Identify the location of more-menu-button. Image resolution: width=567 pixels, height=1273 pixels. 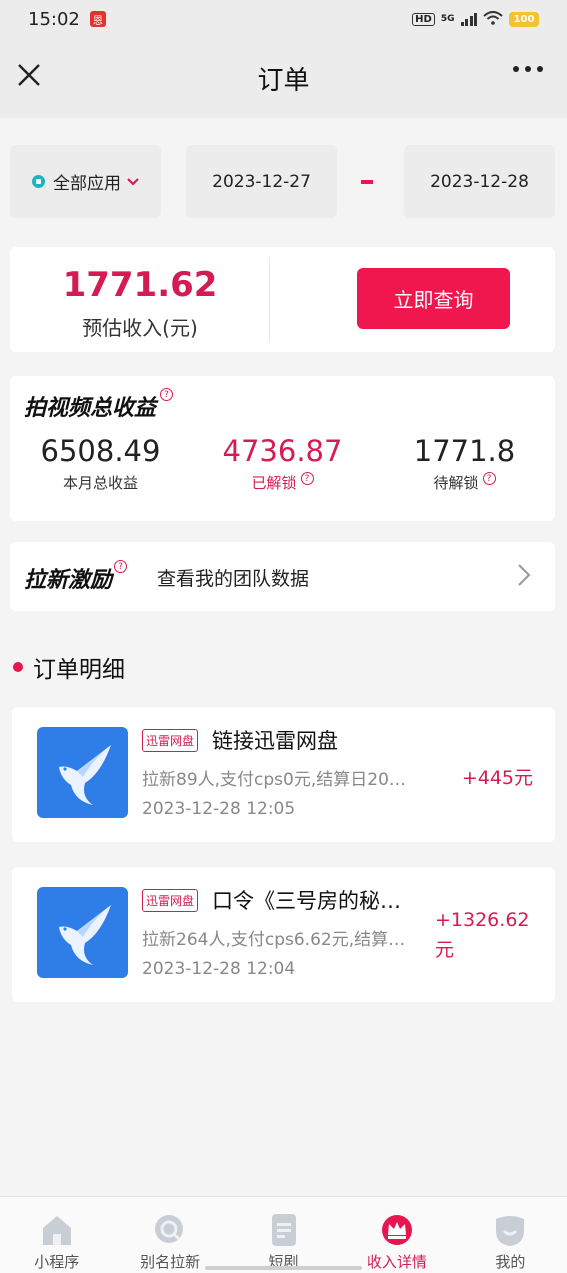
(528, 69).